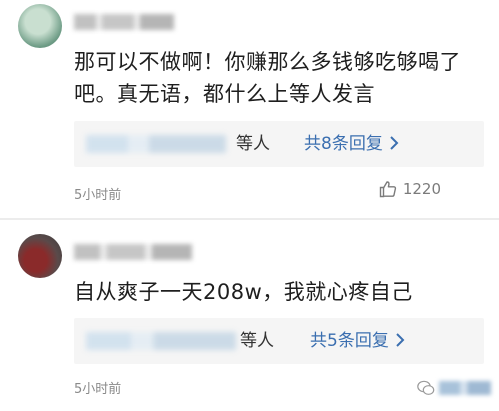 The image size is (499, 411). I want to click on view-replies-link: 共5条回复, so click(357, 341).